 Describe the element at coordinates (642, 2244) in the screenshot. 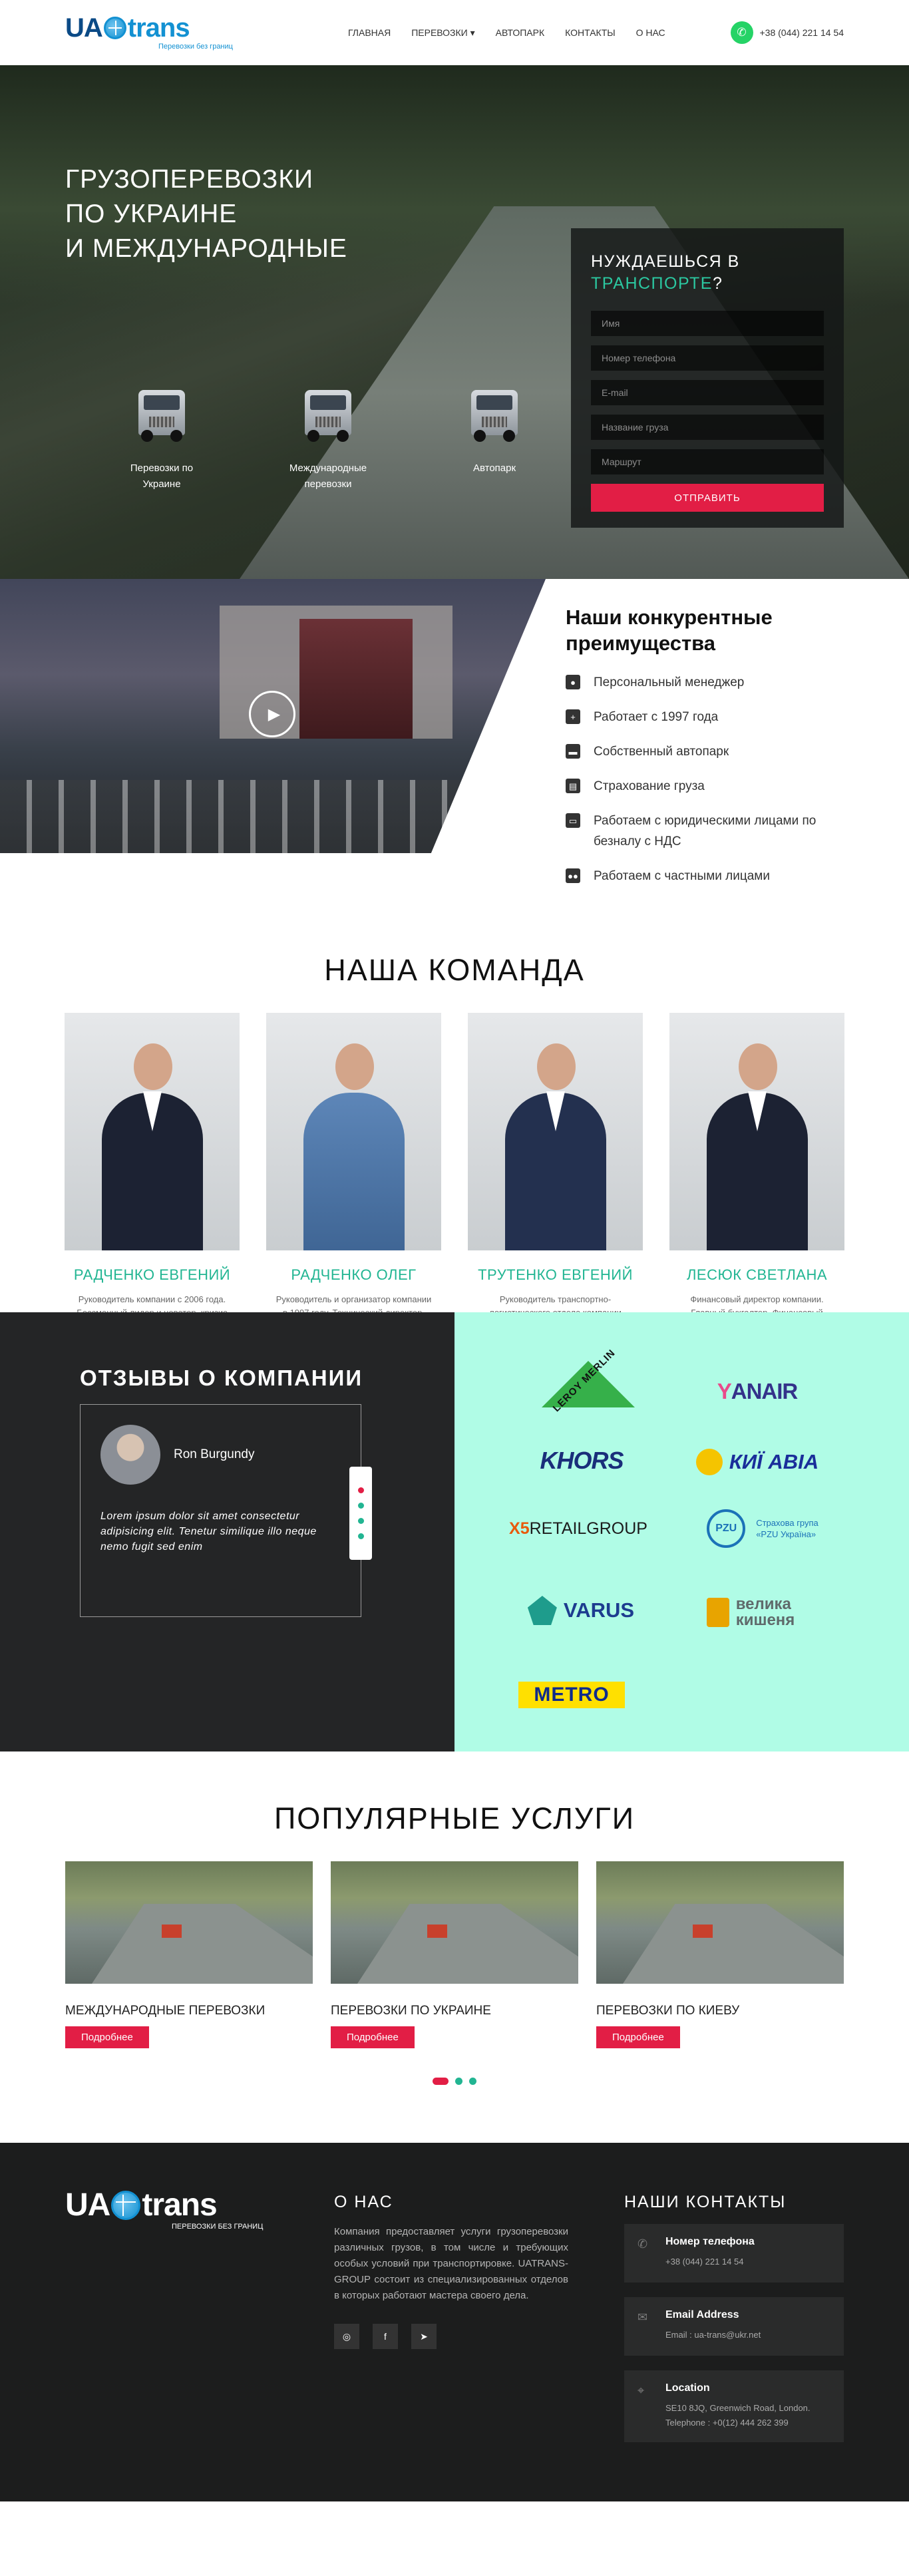

I see `phone-icon: ✆` at that location.